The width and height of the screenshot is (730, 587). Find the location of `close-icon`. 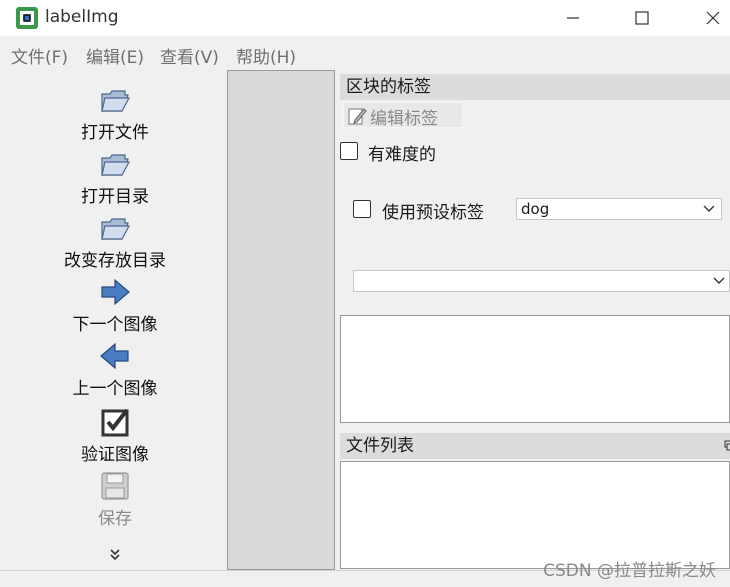

close-icon is located at coordinates (713, 18).